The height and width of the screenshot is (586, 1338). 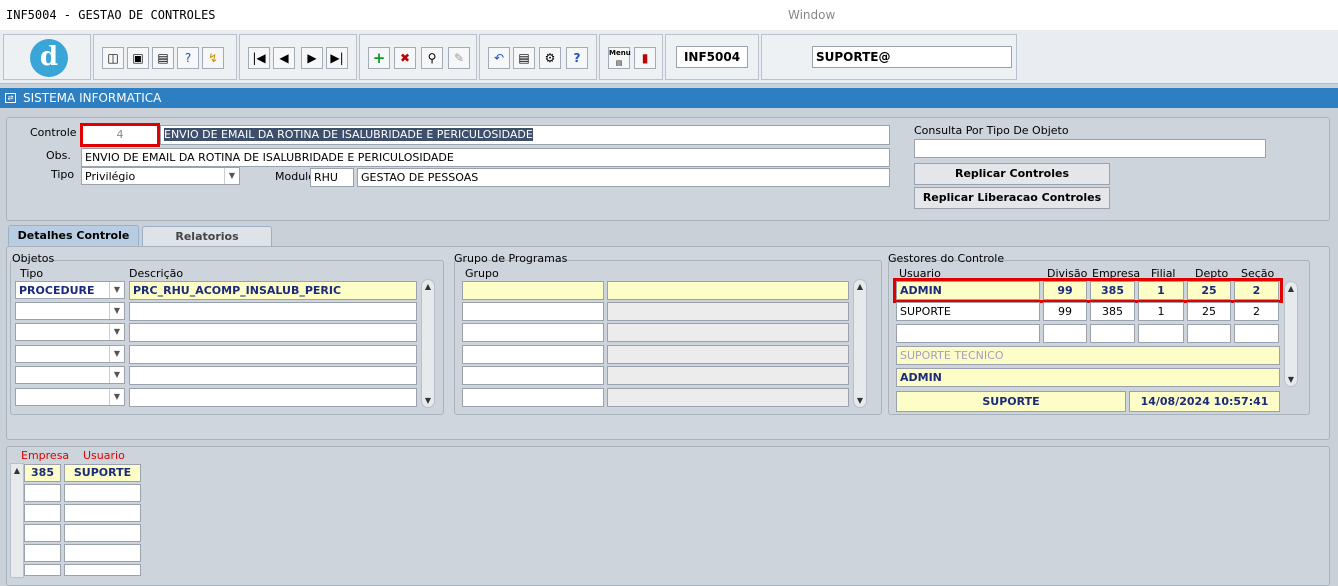 What do you see at coordinates (273, 290) in the screenshot?
I see `objeto-desc-field-1: PRC_RHU_ACOMP_INSALUB_PERIC` at bounding box center [273, 290].